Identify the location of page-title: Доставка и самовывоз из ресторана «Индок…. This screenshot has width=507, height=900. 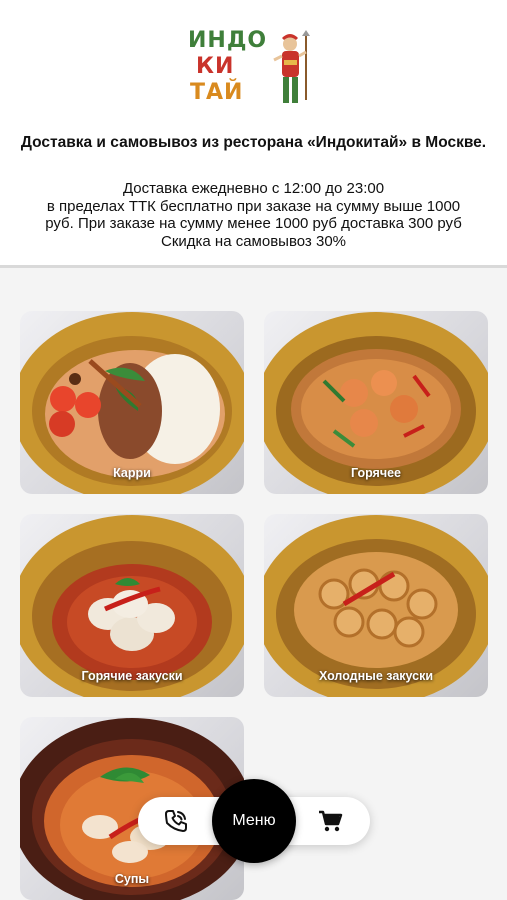
(253, 142).